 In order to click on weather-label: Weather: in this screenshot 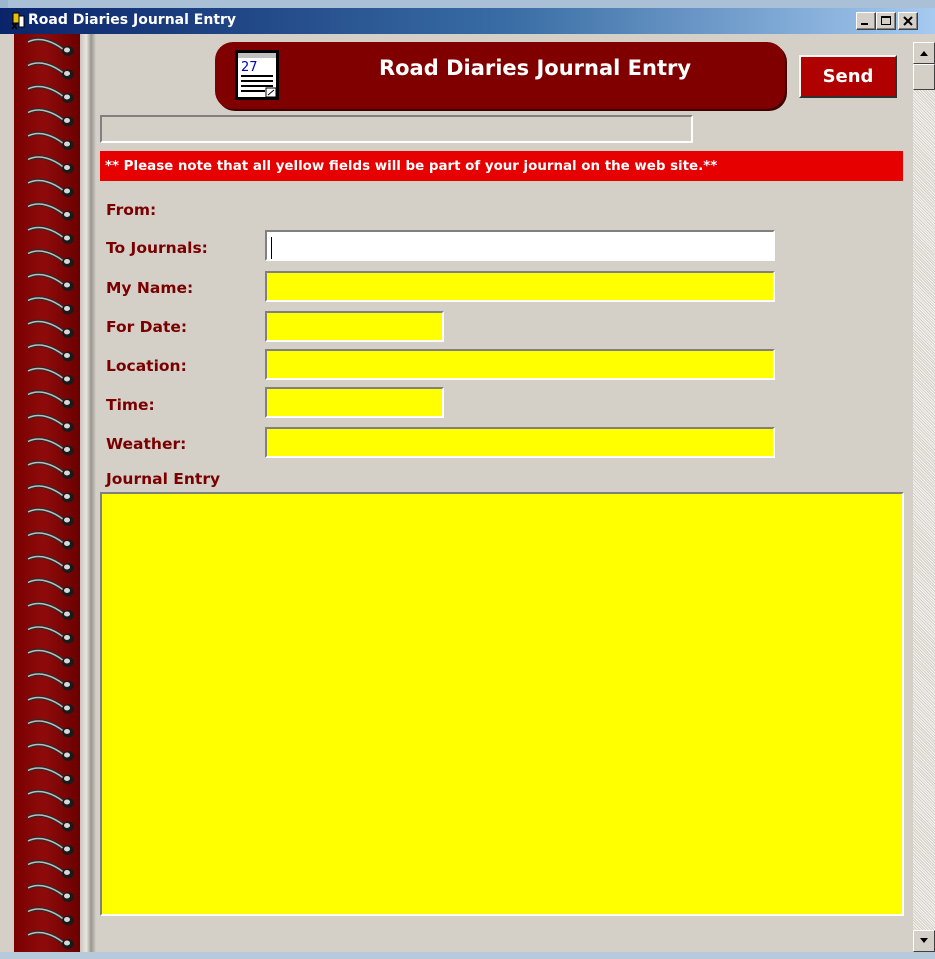, I will do `click(146, 444)`.